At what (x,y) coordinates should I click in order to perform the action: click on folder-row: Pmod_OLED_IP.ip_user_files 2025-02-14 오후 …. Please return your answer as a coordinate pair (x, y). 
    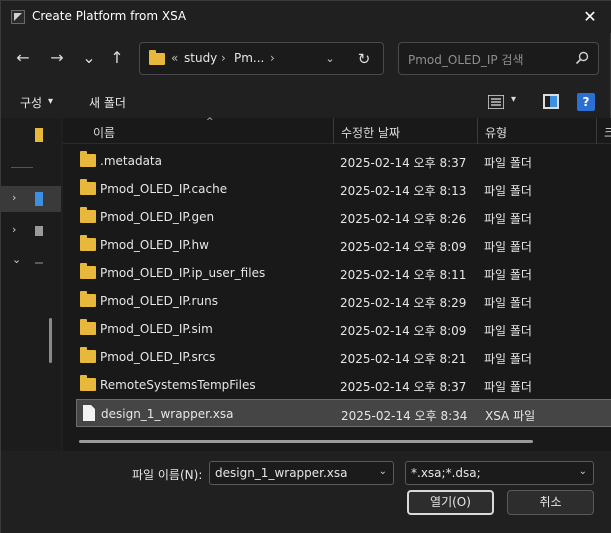
    Looking at the image, I should click on (343, 273).